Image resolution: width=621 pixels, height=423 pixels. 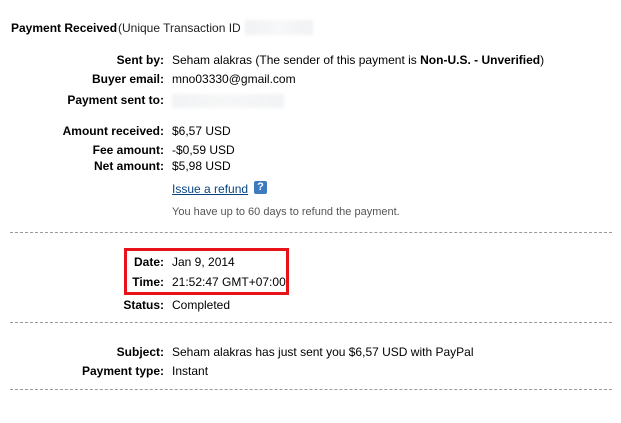 I want to click on transaction-id-redacted, so click(x=279, y=27).